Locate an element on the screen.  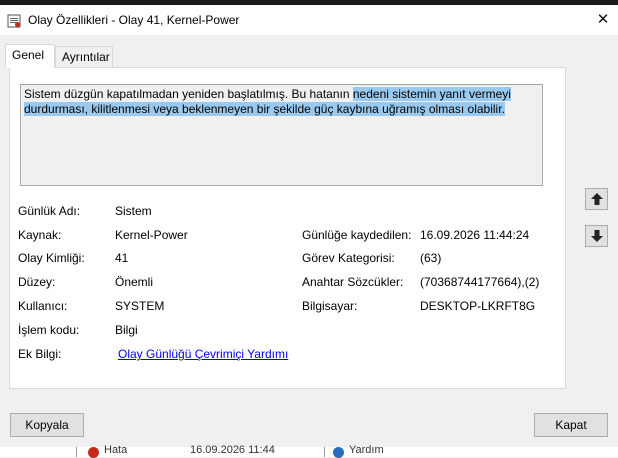
help-icon is located at coordinates (338, 452).